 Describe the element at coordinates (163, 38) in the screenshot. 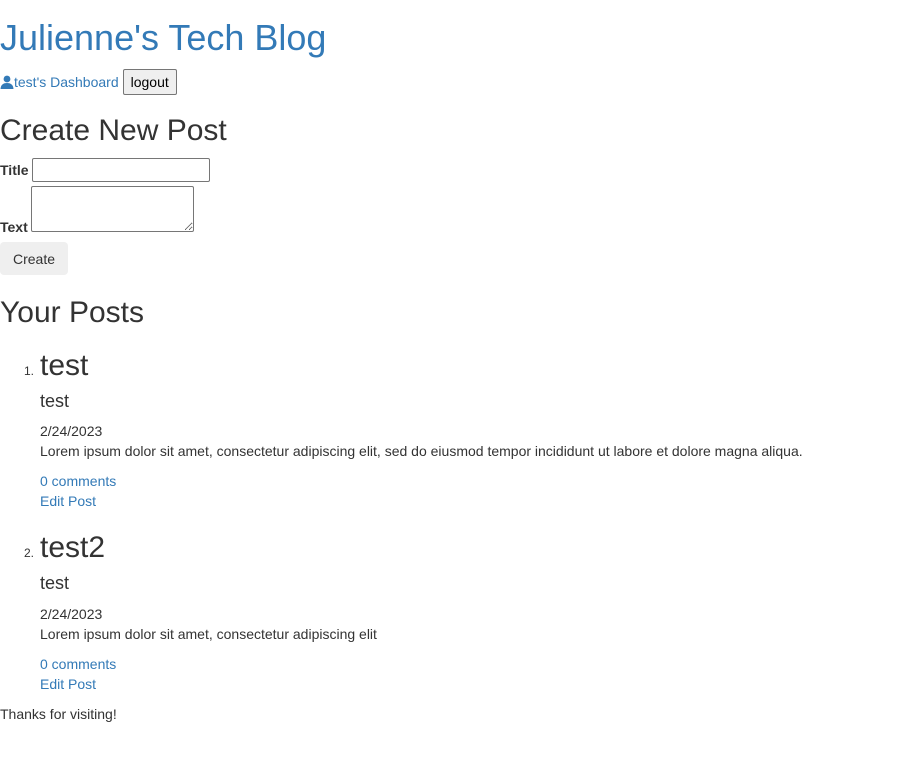

I see `site-title-link: Julienne's Tech Blog` at that location.